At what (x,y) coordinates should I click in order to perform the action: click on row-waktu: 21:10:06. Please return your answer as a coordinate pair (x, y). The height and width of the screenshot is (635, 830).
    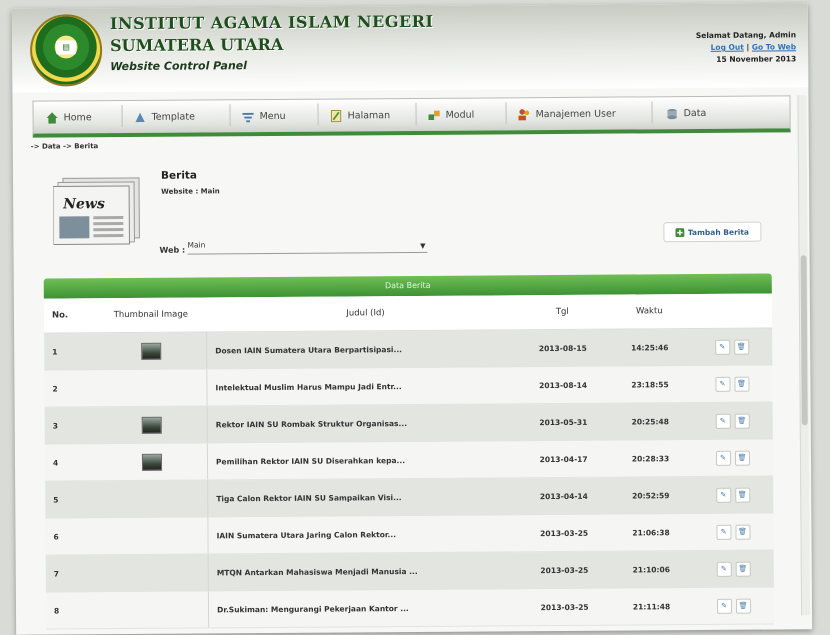
    Looking at the image, I should click on (651, 569).